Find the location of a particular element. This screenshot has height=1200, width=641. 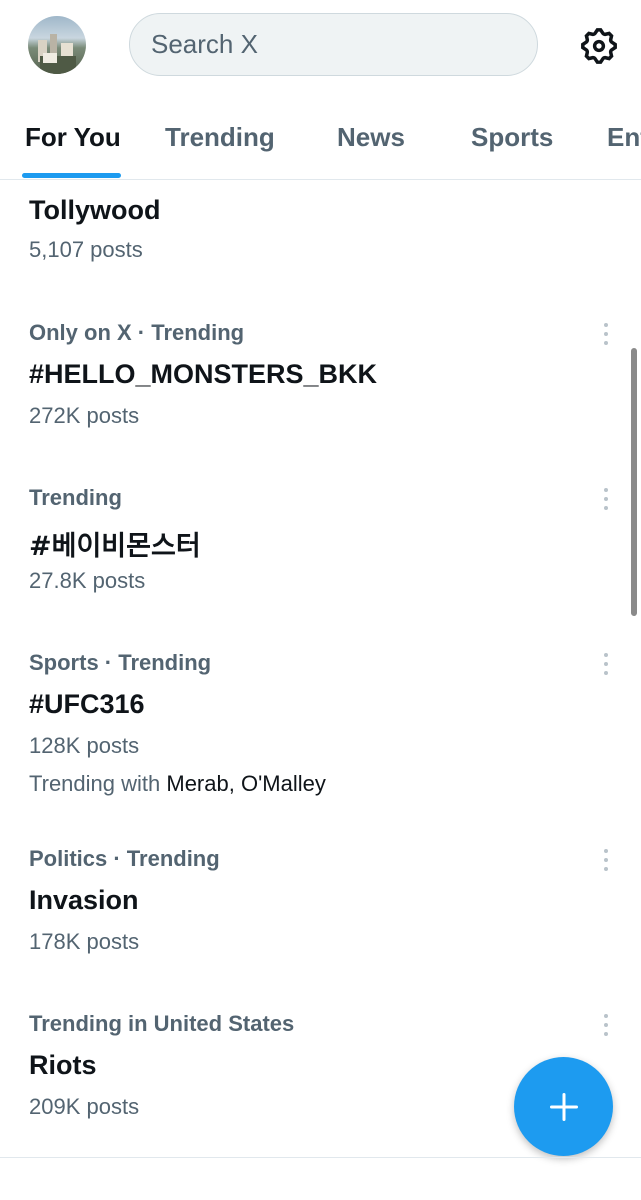

search-input: Search X is located at coordinates (333, 44).